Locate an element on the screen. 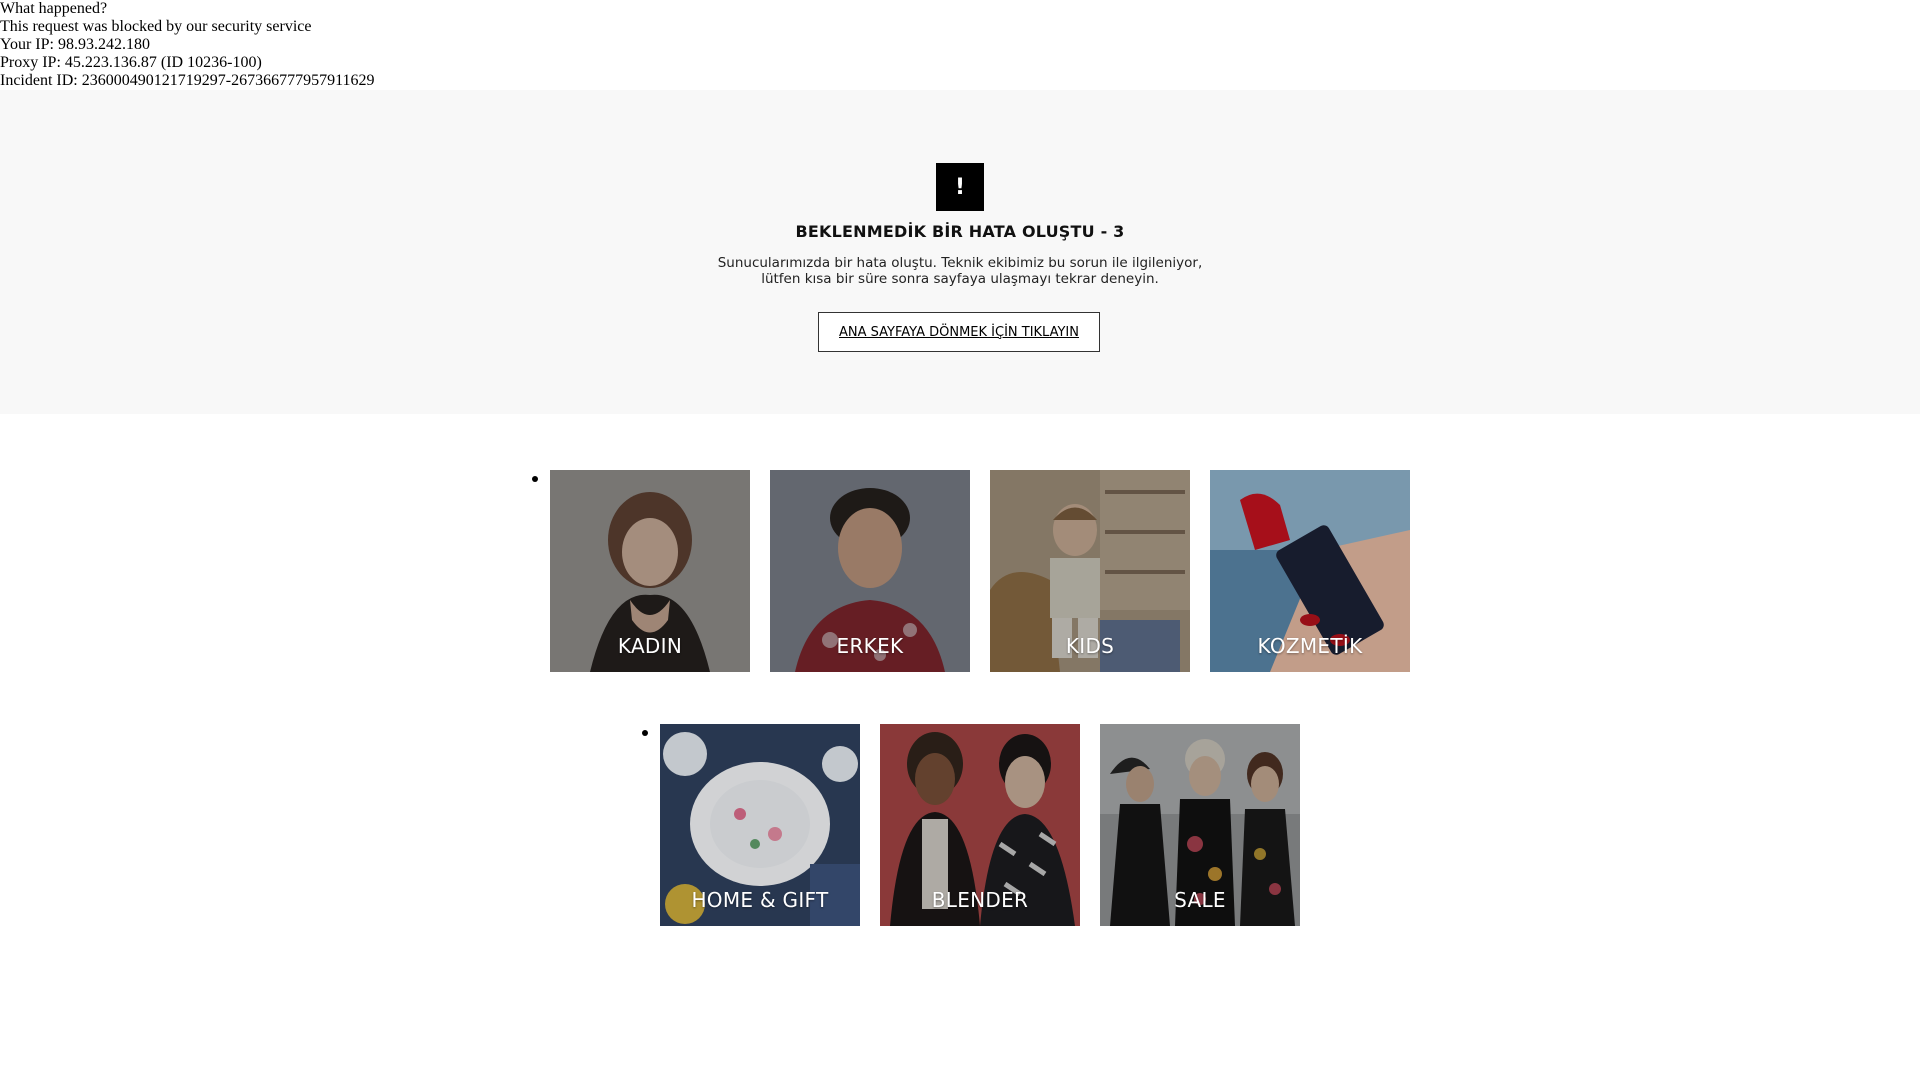  what-happened-text: What happened? is located at coordinates (54, 8).